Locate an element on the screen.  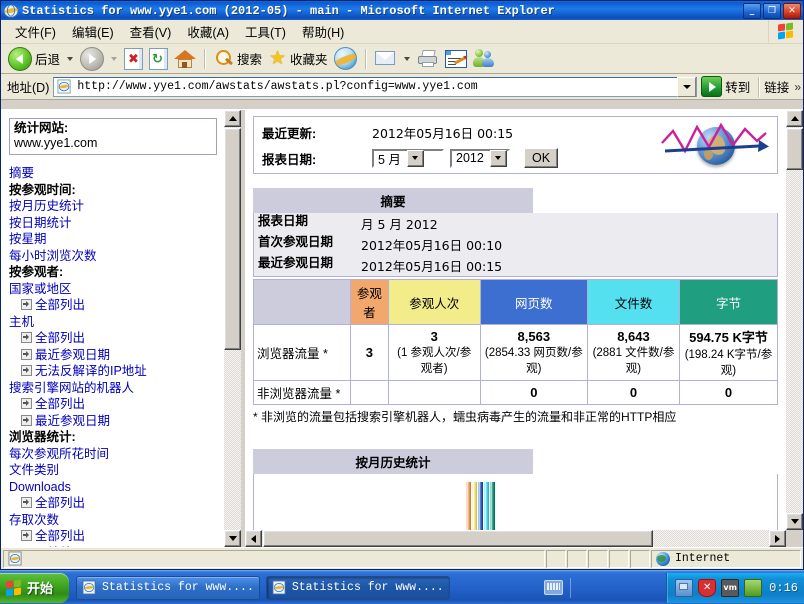
sidebar-item-days-of-week: 按星期 is located at coordinates (113, 239).